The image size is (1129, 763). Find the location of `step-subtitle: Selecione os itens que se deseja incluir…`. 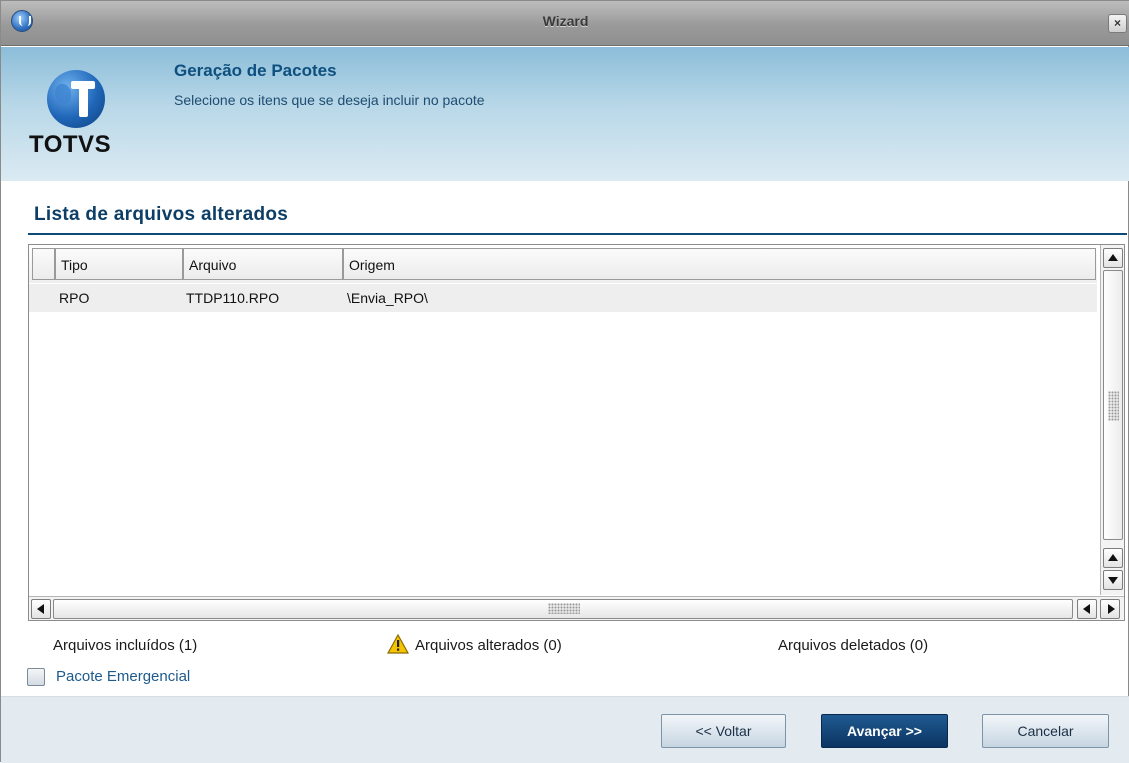

step-subtitle: Selecione os itens que se deseja incluir… is located at coordinates (329, 100).